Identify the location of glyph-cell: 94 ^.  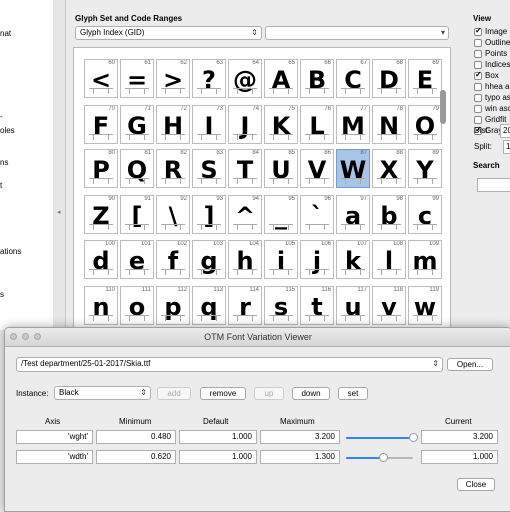
(245, 214).